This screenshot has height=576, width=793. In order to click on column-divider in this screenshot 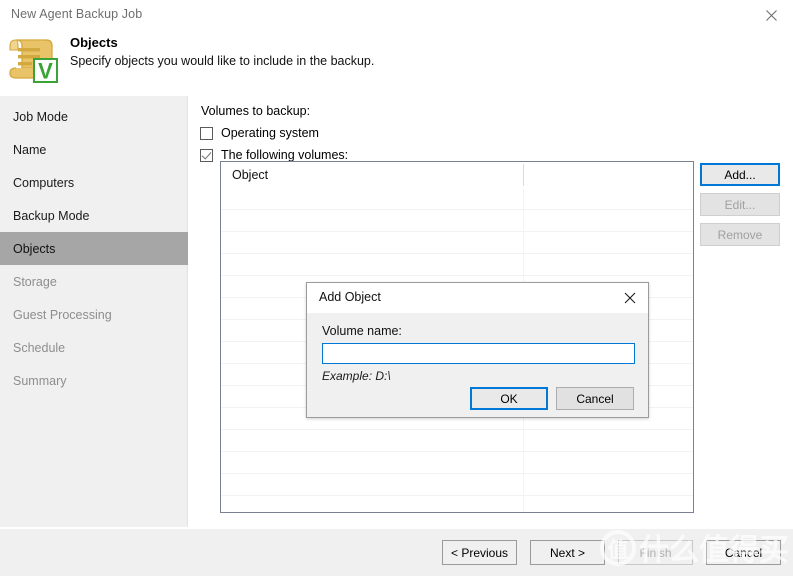, I will do `click(523, 175)`.